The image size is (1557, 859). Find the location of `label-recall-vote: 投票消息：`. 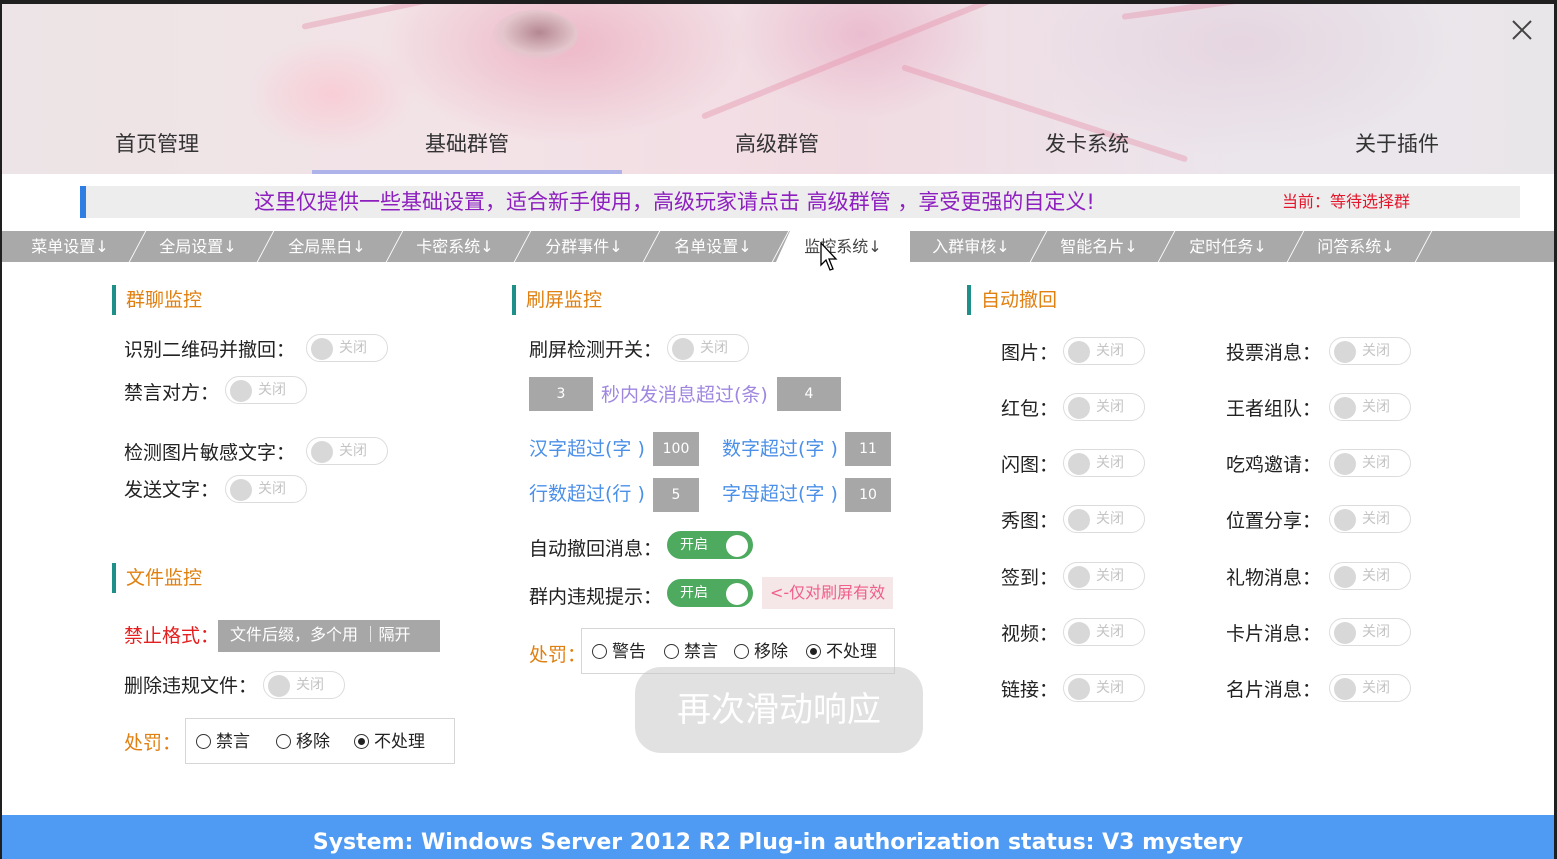

label-recall-vote: 投票消息： is located at coordinates (1274, 353).